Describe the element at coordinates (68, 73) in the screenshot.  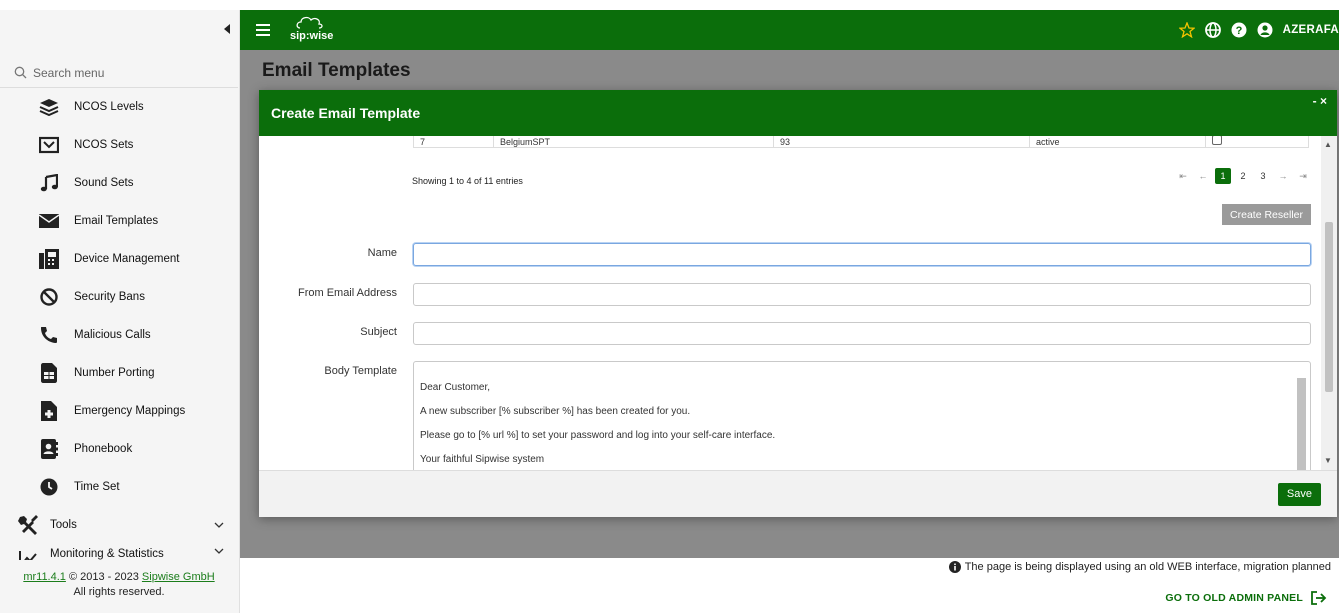
I see `search-input: Search menu` at that location.